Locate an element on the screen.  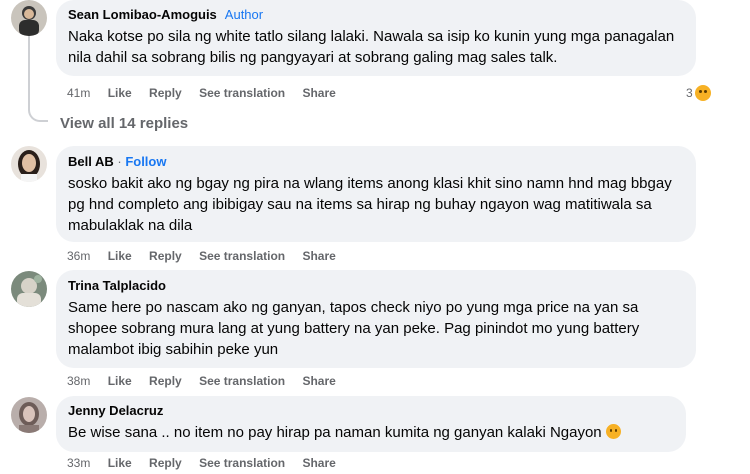
comment-actions: 33m Like Reply See translation Share is located at coordinates (208, 463).